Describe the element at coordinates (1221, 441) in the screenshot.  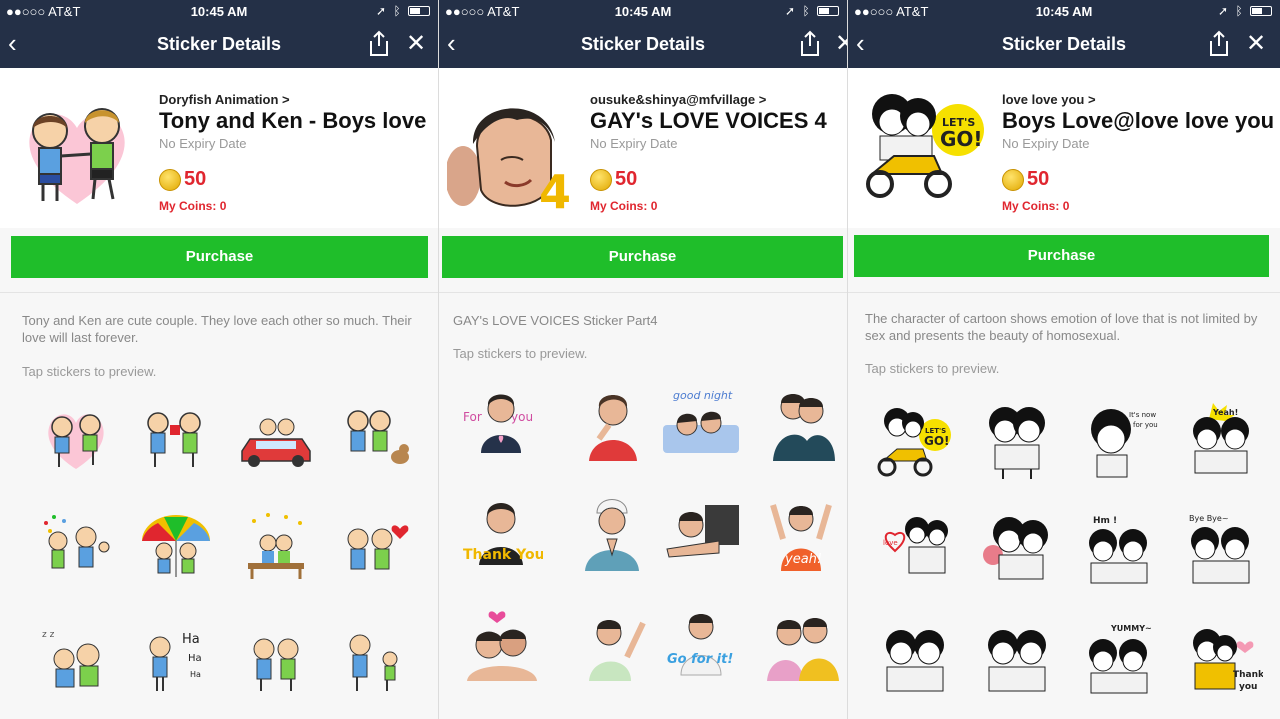
I see `sticker-item: Yeah!` at that location.